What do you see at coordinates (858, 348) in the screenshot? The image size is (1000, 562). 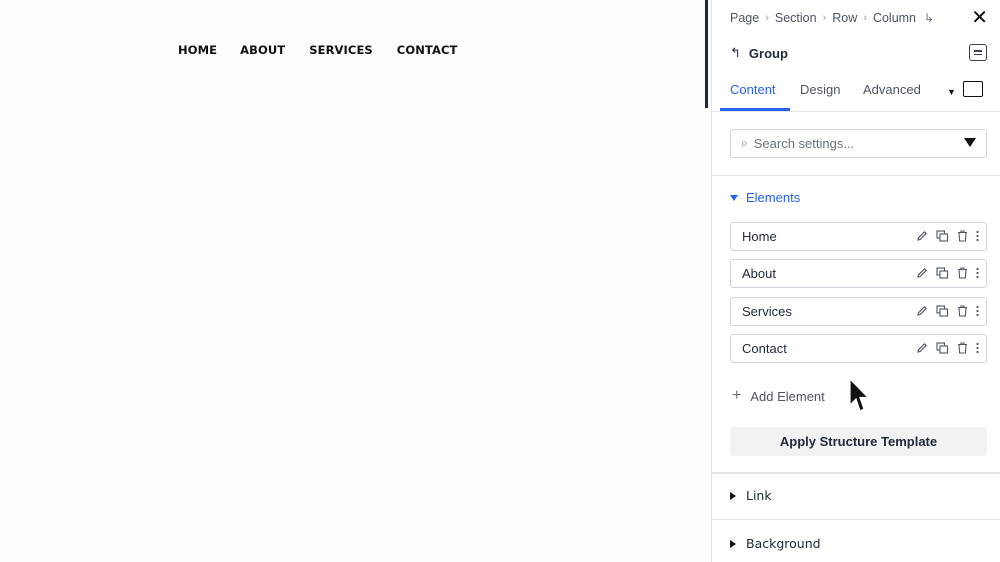 I see `element-item-contact: Contact` at bounding box center [858, 348].